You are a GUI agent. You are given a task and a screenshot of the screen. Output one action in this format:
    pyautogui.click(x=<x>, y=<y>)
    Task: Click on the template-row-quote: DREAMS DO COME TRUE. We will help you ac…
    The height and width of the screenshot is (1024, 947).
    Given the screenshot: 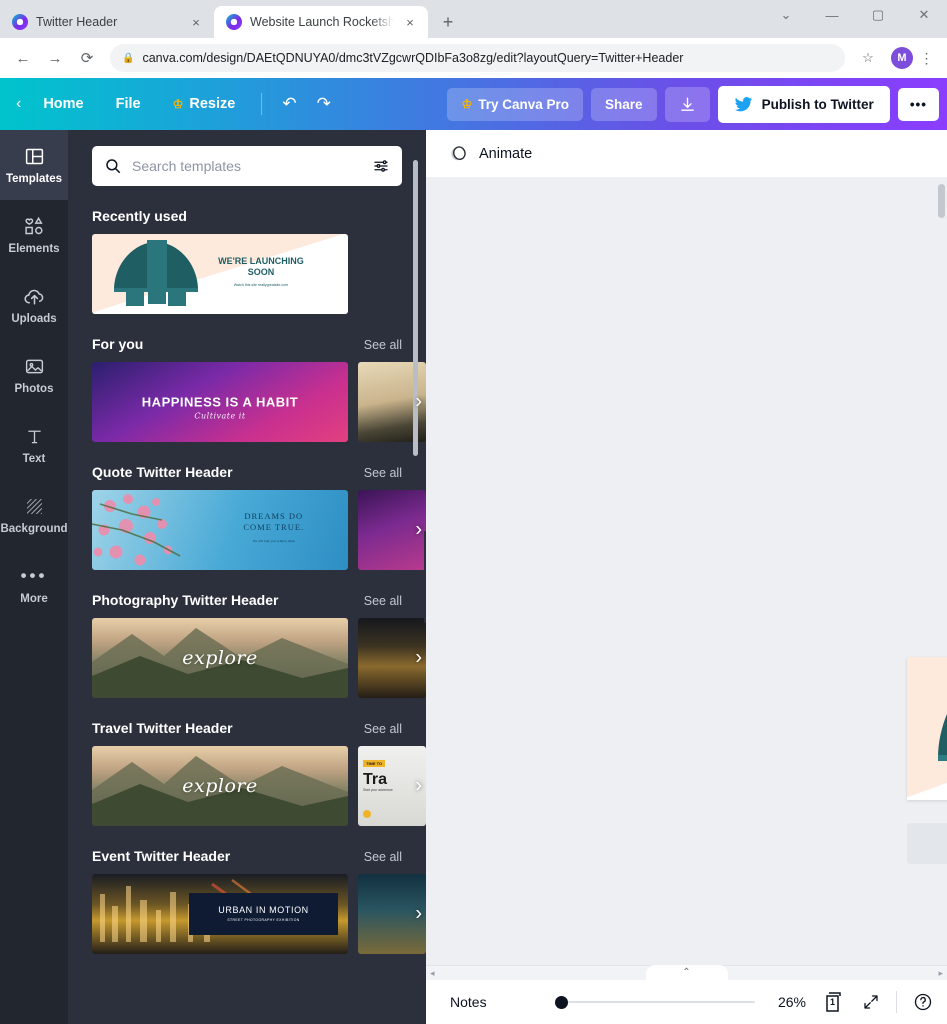 What is the action you would take?
    pyautogui.click(x=259, y=530)
    